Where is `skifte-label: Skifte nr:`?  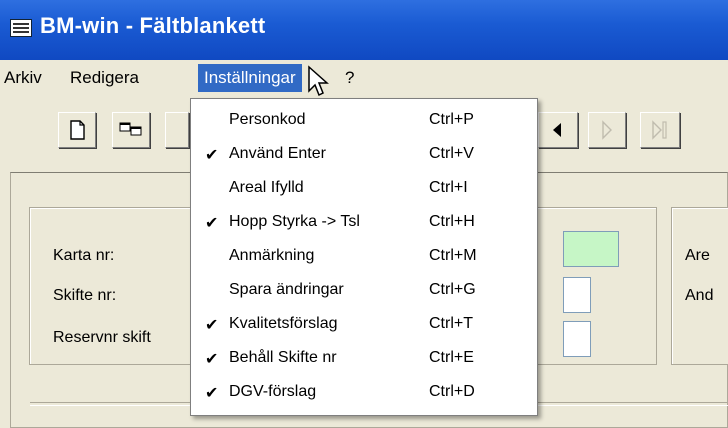
skifte-label: Skifte nr: is located at coordinates (85, 295).